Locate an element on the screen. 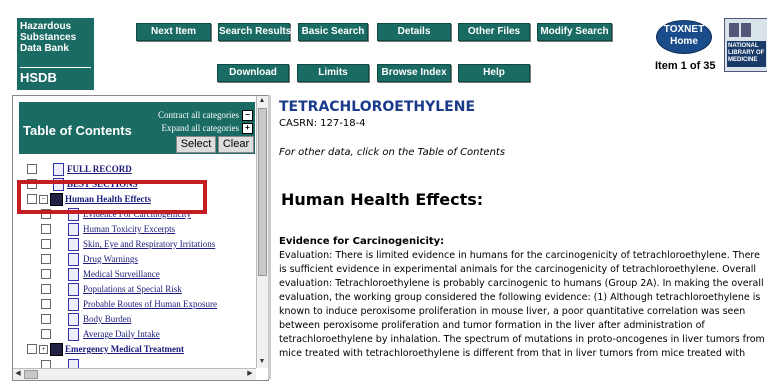  logo-short: HSDB is located at coordinates (55, 77).